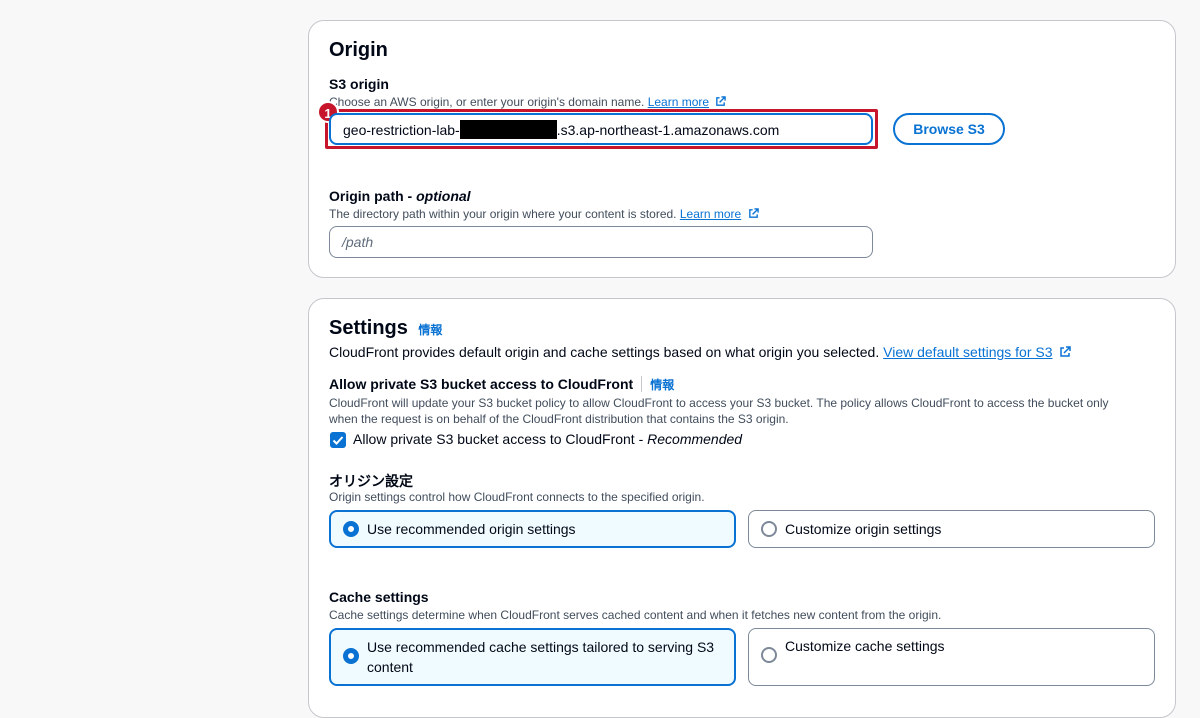  What do you see at coordinates (430, 330) in the screenshot?
I see `settings-info-link: 情報` at bounding box center [430, 330].